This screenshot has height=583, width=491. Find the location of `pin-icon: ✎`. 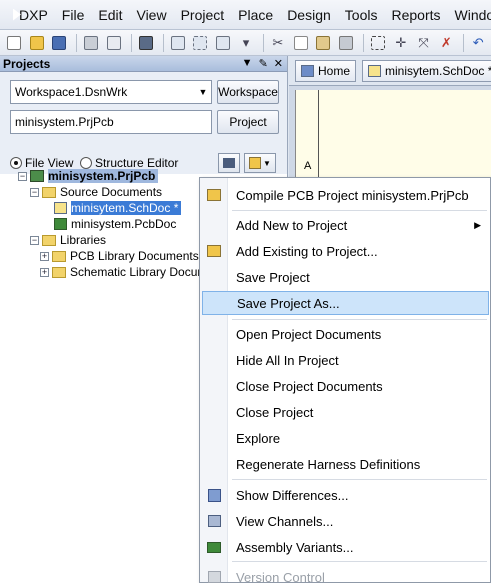

pin-icon: ✎ is located at coordinates (263, 63).